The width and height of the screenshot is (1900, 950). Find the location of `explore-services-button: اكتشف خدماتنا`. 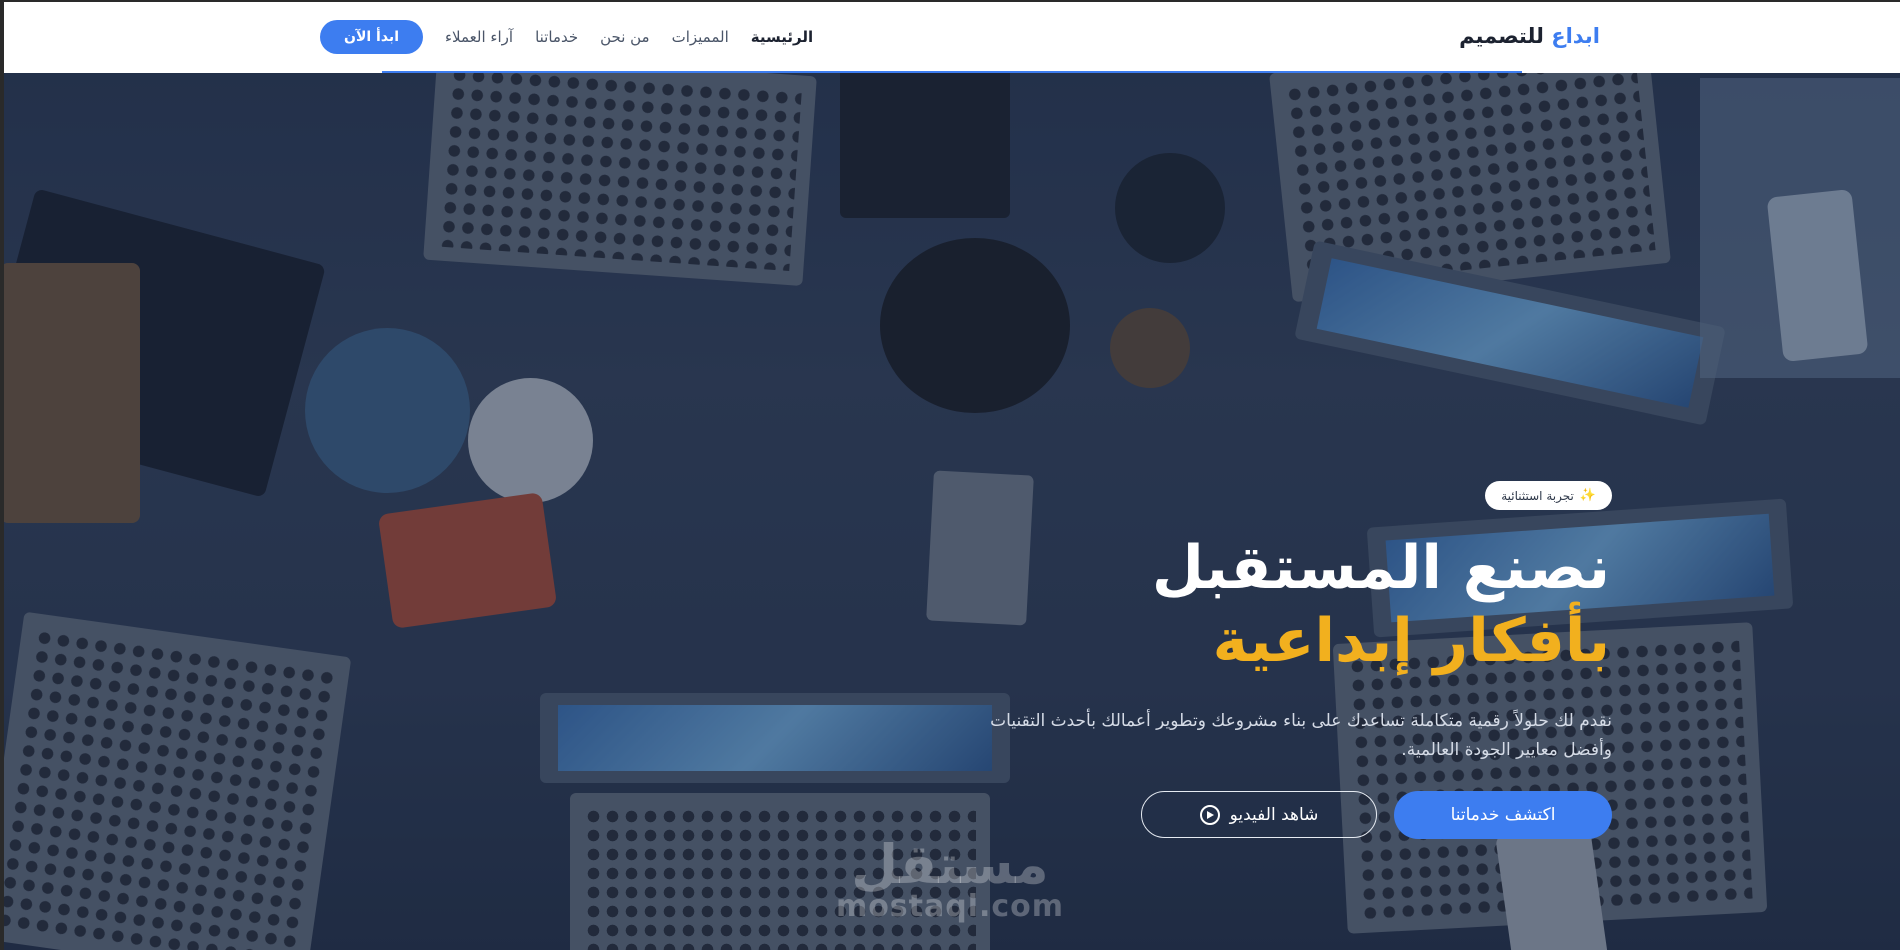

explore-services-button: اكتشف خدماتنا is located at coordinates (1503, 815).